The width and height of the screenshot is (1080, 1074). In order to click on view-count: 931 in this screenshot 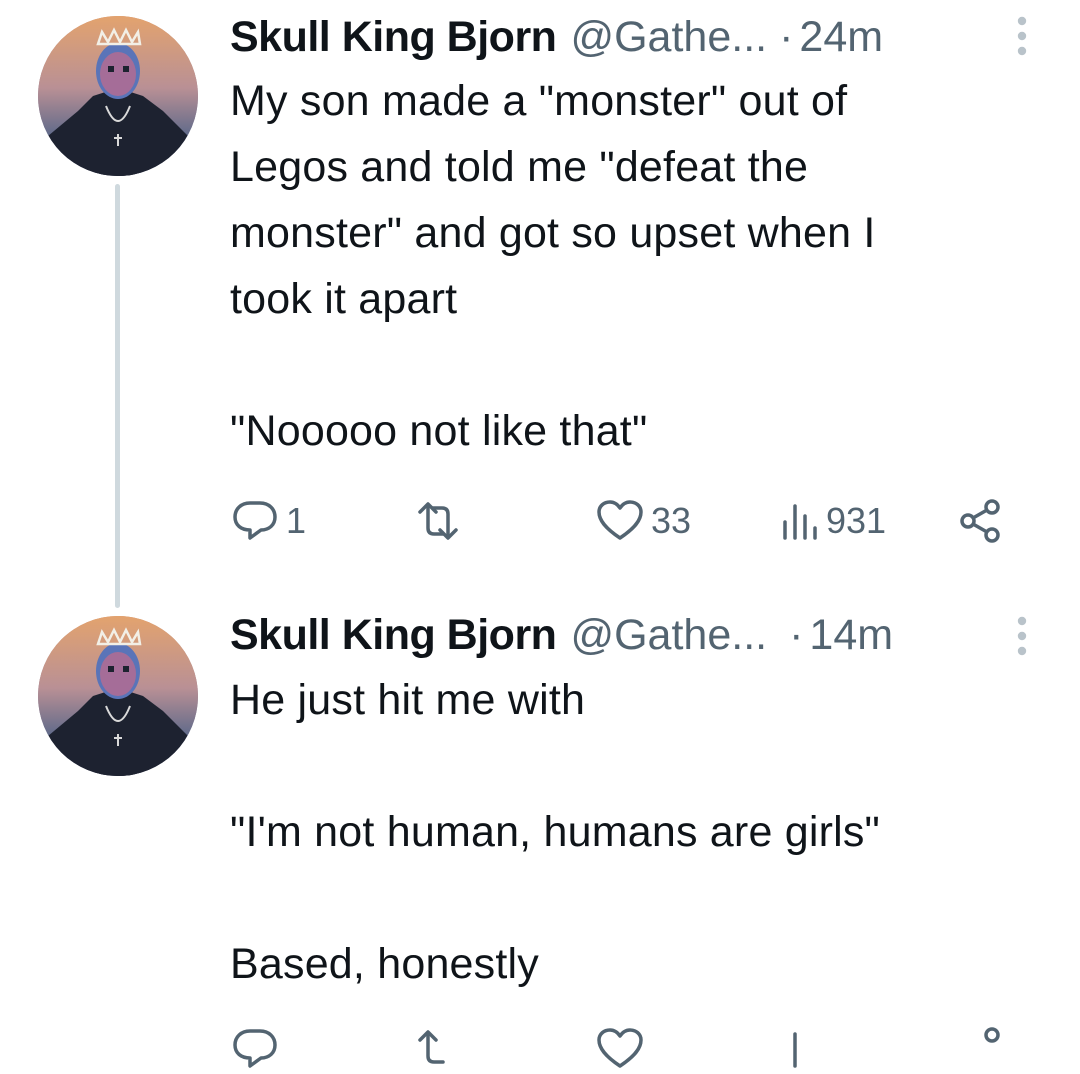, I will do `click(856, 520)`.